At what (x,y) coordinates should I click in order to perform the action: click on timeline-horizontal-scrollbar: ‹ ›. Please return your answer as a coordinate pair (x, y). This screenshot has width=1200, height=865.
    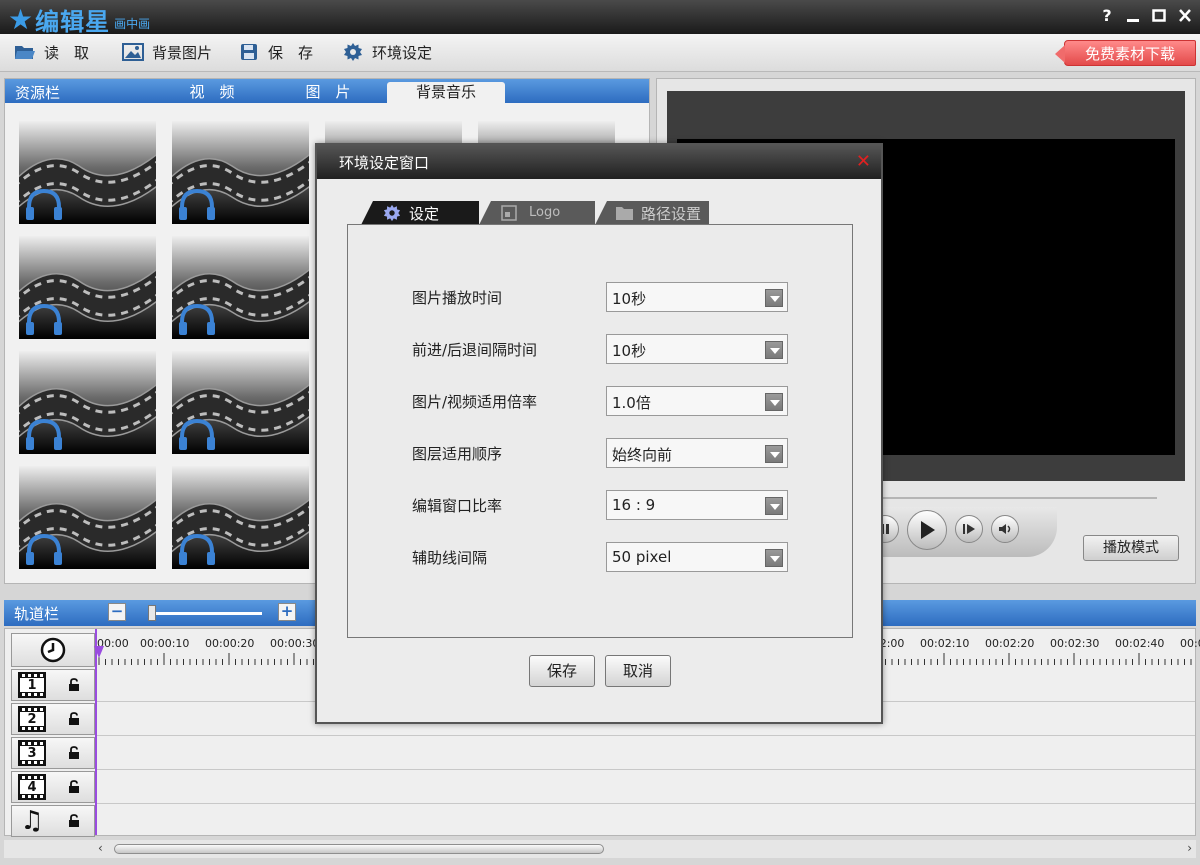
    Looking at the image, I should click on (600, 849).